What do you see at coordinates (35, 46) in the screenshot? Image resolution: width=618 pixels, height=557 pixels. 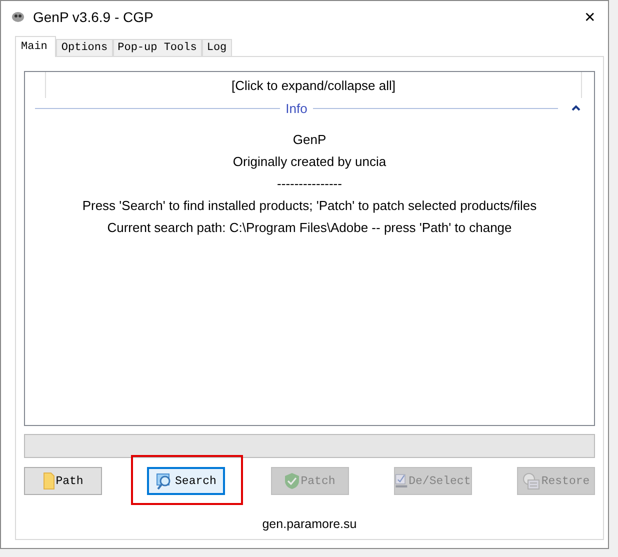 I see `tab: Main` at bounding box center [35, 46].